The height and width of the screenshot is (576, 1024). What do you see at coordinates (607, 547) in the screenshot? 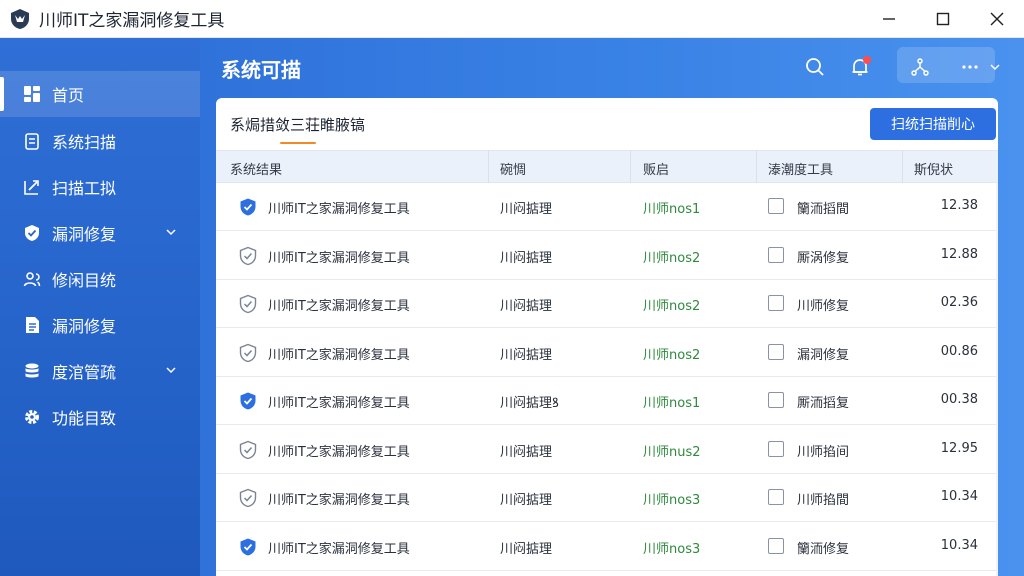
I see `table-row: 川师IT之家漏洞修复工具 川闷掂理 川师nos3 籣洏修复 10.34` at bounding box center [607, 547].